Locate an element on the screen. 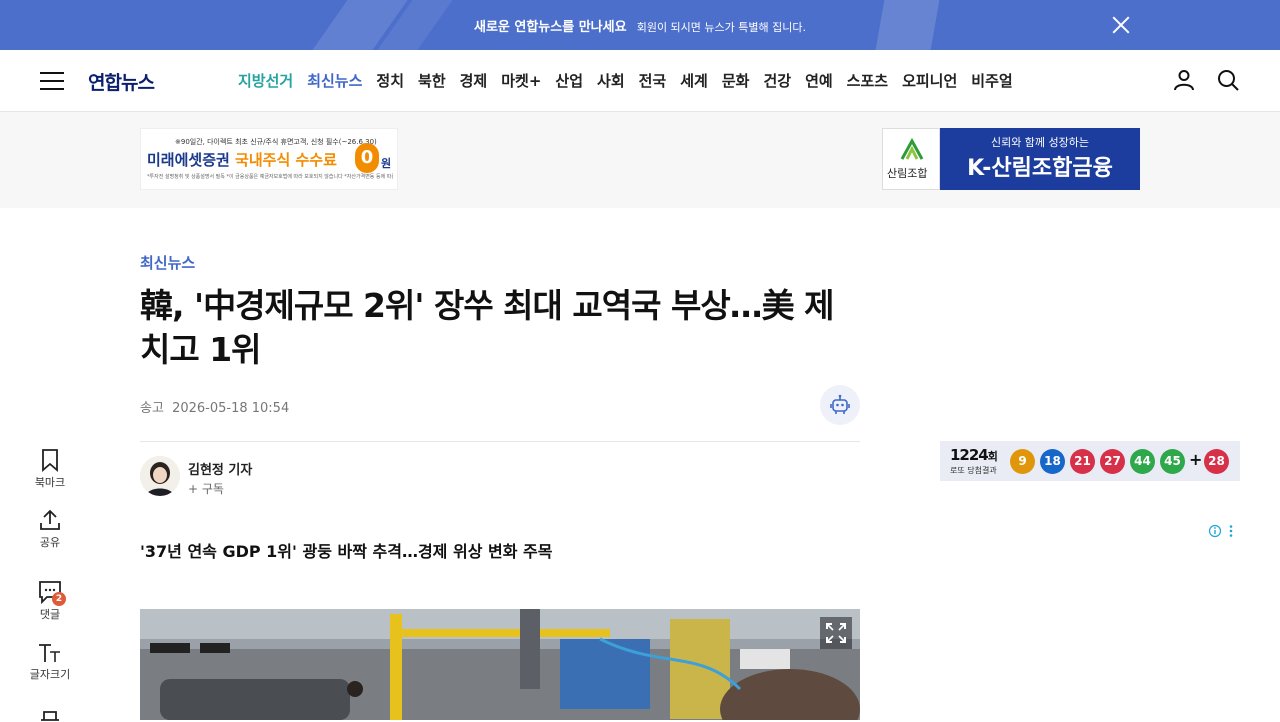 This screenshot has width=1280, height=722. nav-item-politics: 정치 is located at coordinates (390, 80).